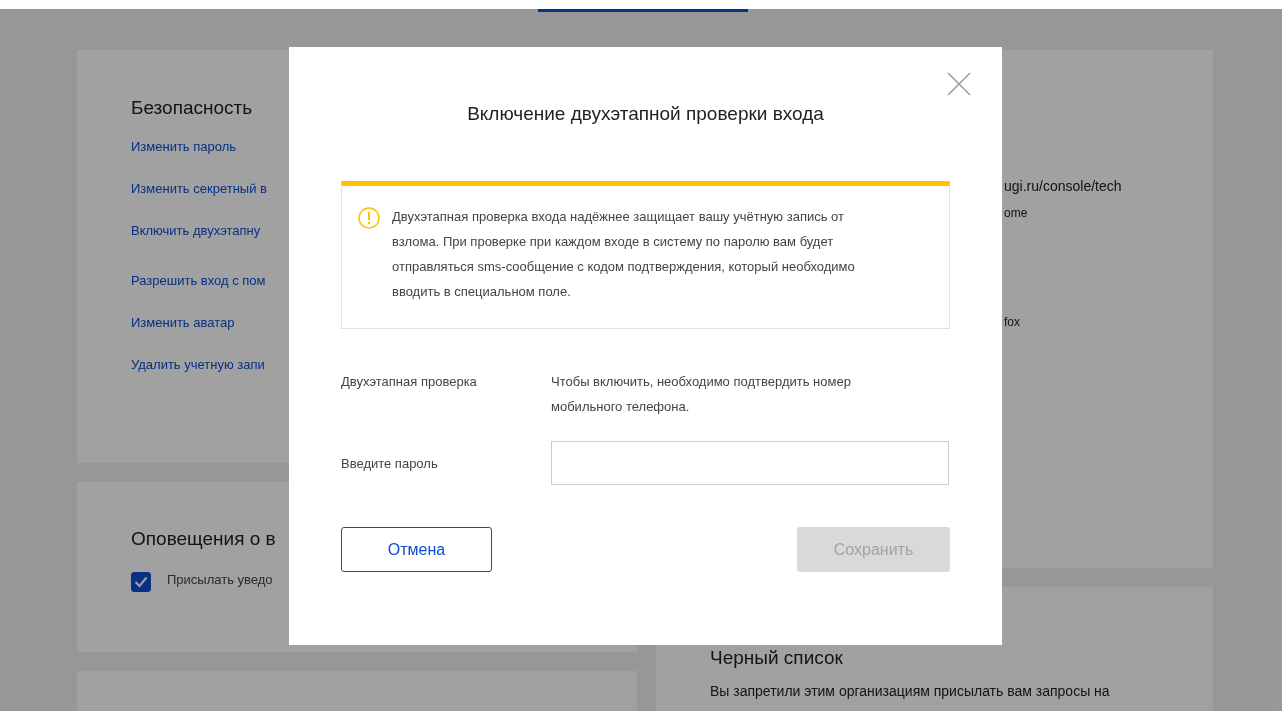  Describe the element at coordinates (624, 254) in the screenshot. I see `notice-text: Двухэтапная проверка входа надёжнее защищает вашу учётную запись от взлома. При проверке при каждом входе в систему по паролю вам будет отправляться sms-сообщение с кодом подтверждения, который необходимо вводить в специальном поле.` at that location.